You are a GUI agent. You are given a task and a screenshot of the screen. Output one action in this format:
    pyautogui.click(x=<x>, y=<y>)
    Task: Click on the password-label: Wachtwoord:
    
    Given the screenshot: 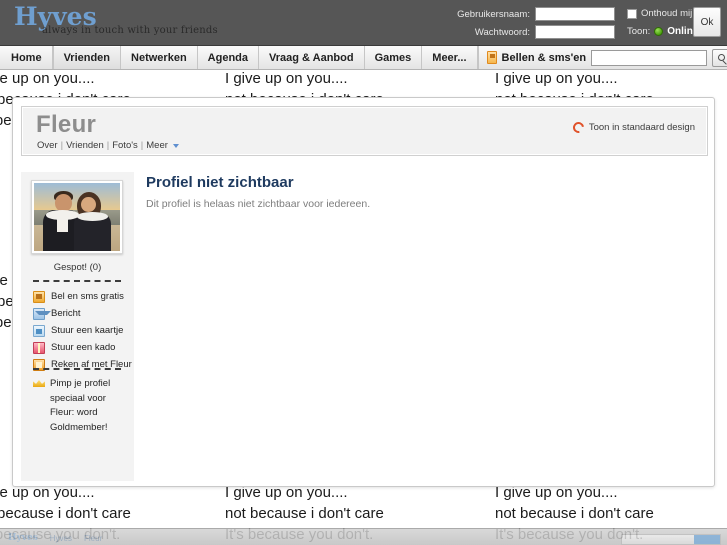 What is the action you would take?
    pyautogui.click(x=502, y=32)
    